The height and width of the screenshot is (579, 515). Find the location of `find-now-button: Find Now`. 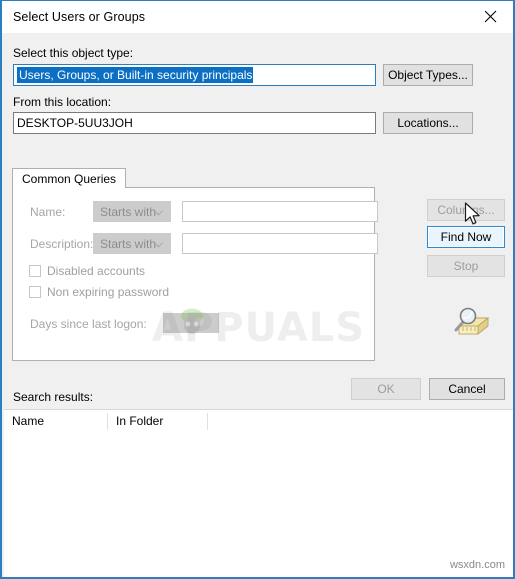

find-now-button: Find Now is located at coordinates (466, 237).